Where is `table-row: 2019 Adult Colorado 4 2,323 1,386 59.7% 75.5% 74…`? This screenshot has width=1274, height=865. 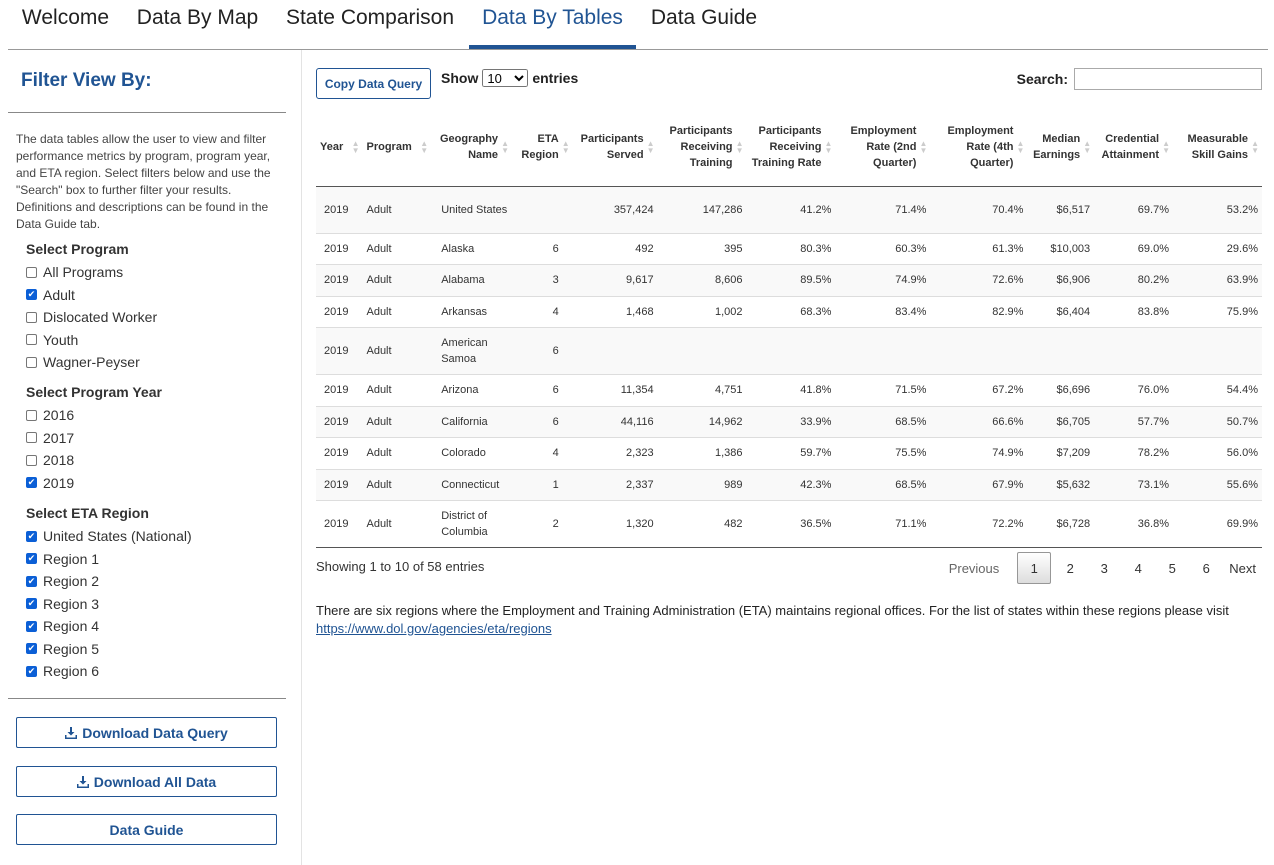
table-row: 2019 Adult Colorado 4 2,323 1,386 59.7% 75.5% 74… is located at coordinates (789, 453).